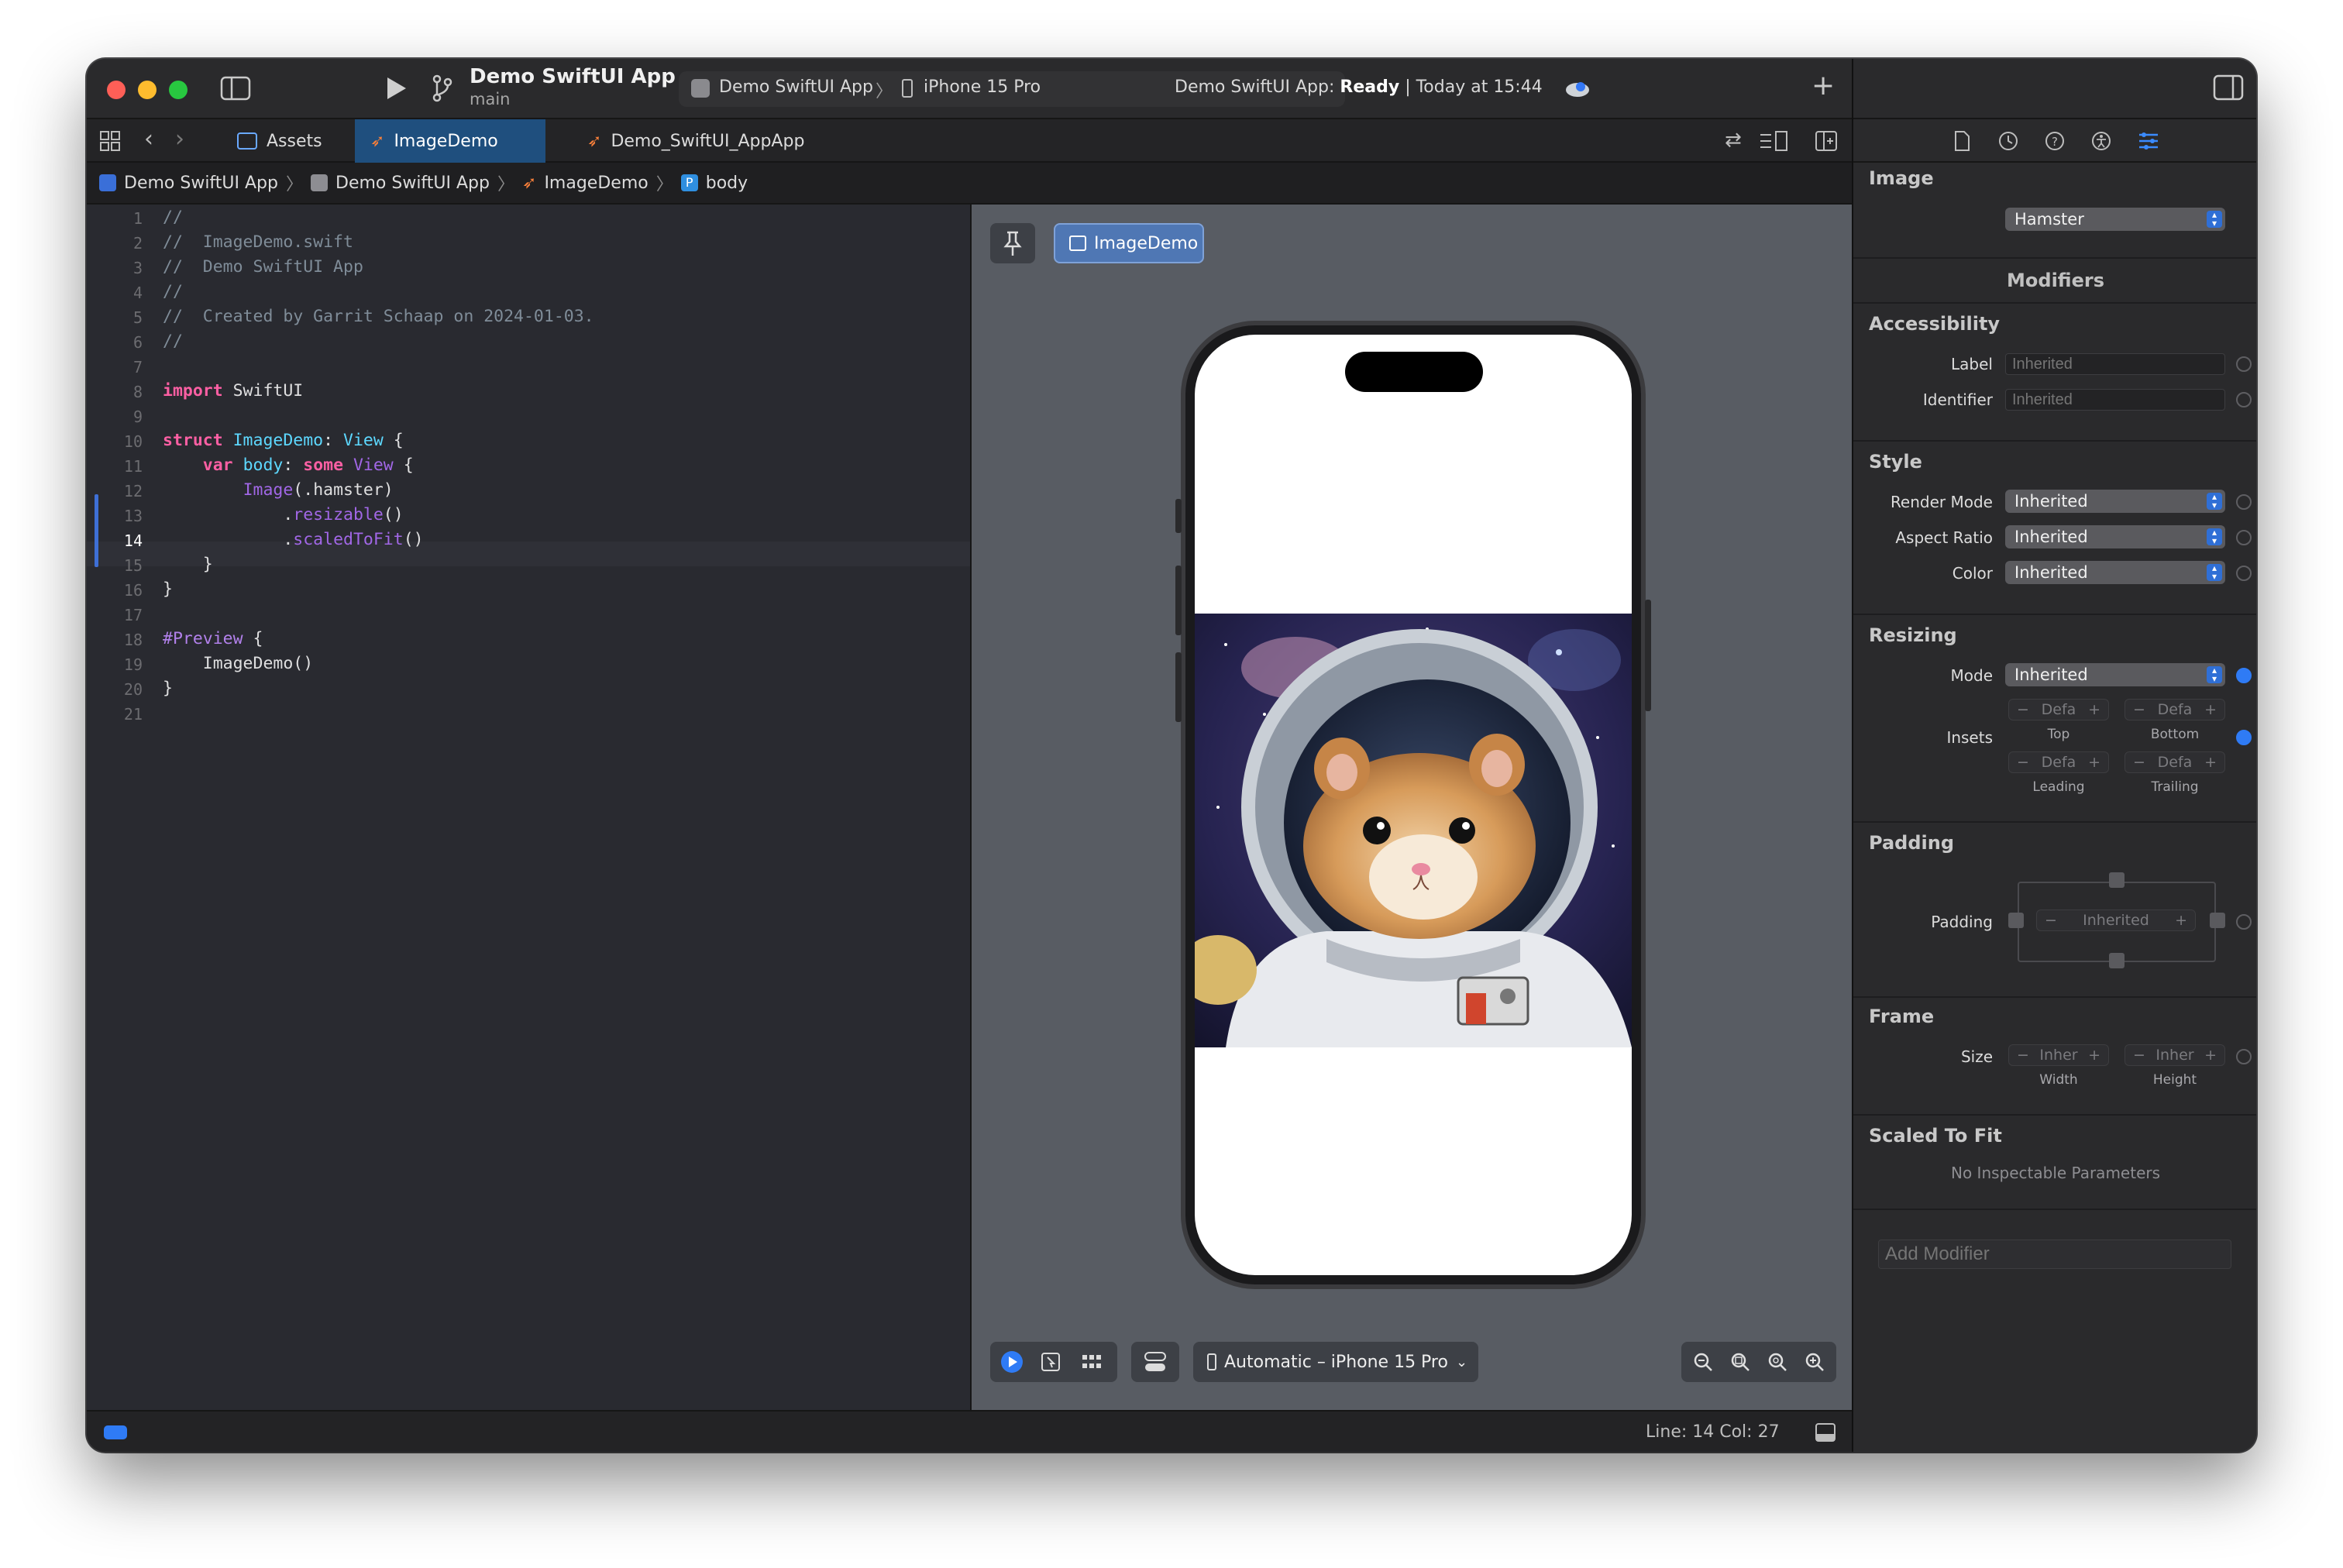 The width and height of the screenshot is (2343, 1568). What do you see at coordinates (2148, 141) in the screenshot?
I see `attributes-inspector-icon` at bounding box center [2148, 141].